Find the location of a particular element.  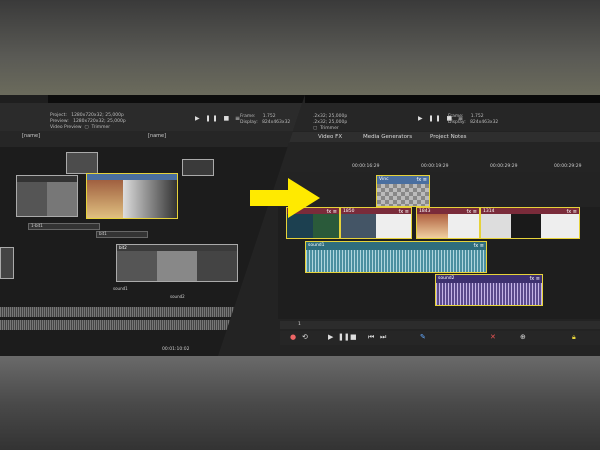

video-clip: 1843 fx ≡ is located at coordinates (448, 223).